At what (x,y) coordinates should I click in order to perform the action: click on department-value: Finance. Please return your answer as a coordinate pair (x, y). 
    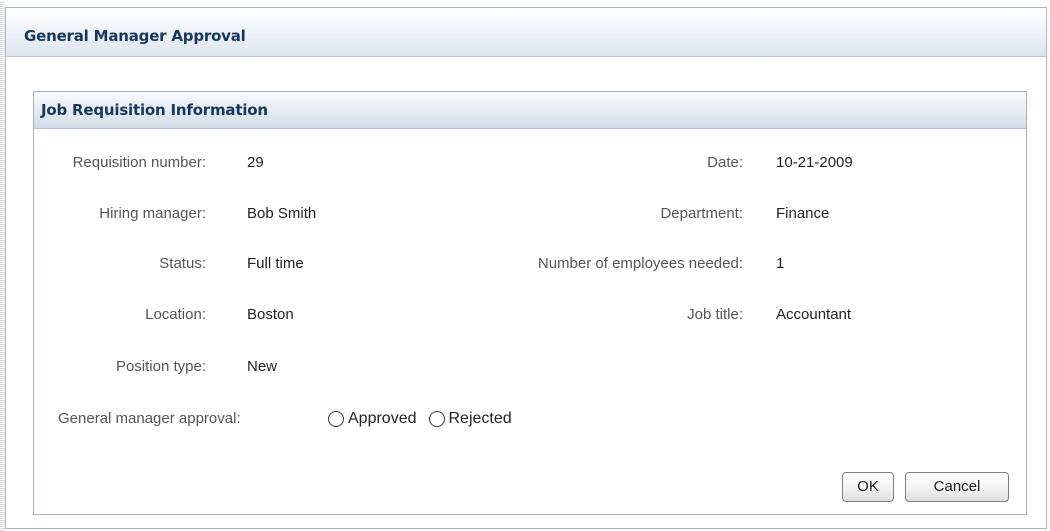
    Looking at the image, I should click on (803, 213).